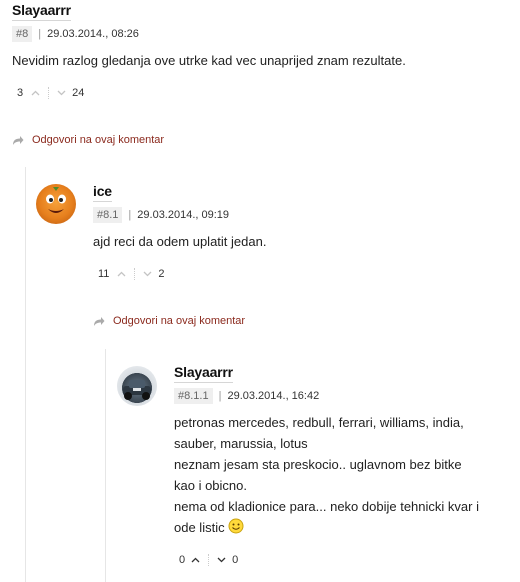 The image size is (520, 582). What do you see at coordinates (210, 485) in the screenshot?
I see `comment-line: kao i obicno.` at bounding box center [210, 485].